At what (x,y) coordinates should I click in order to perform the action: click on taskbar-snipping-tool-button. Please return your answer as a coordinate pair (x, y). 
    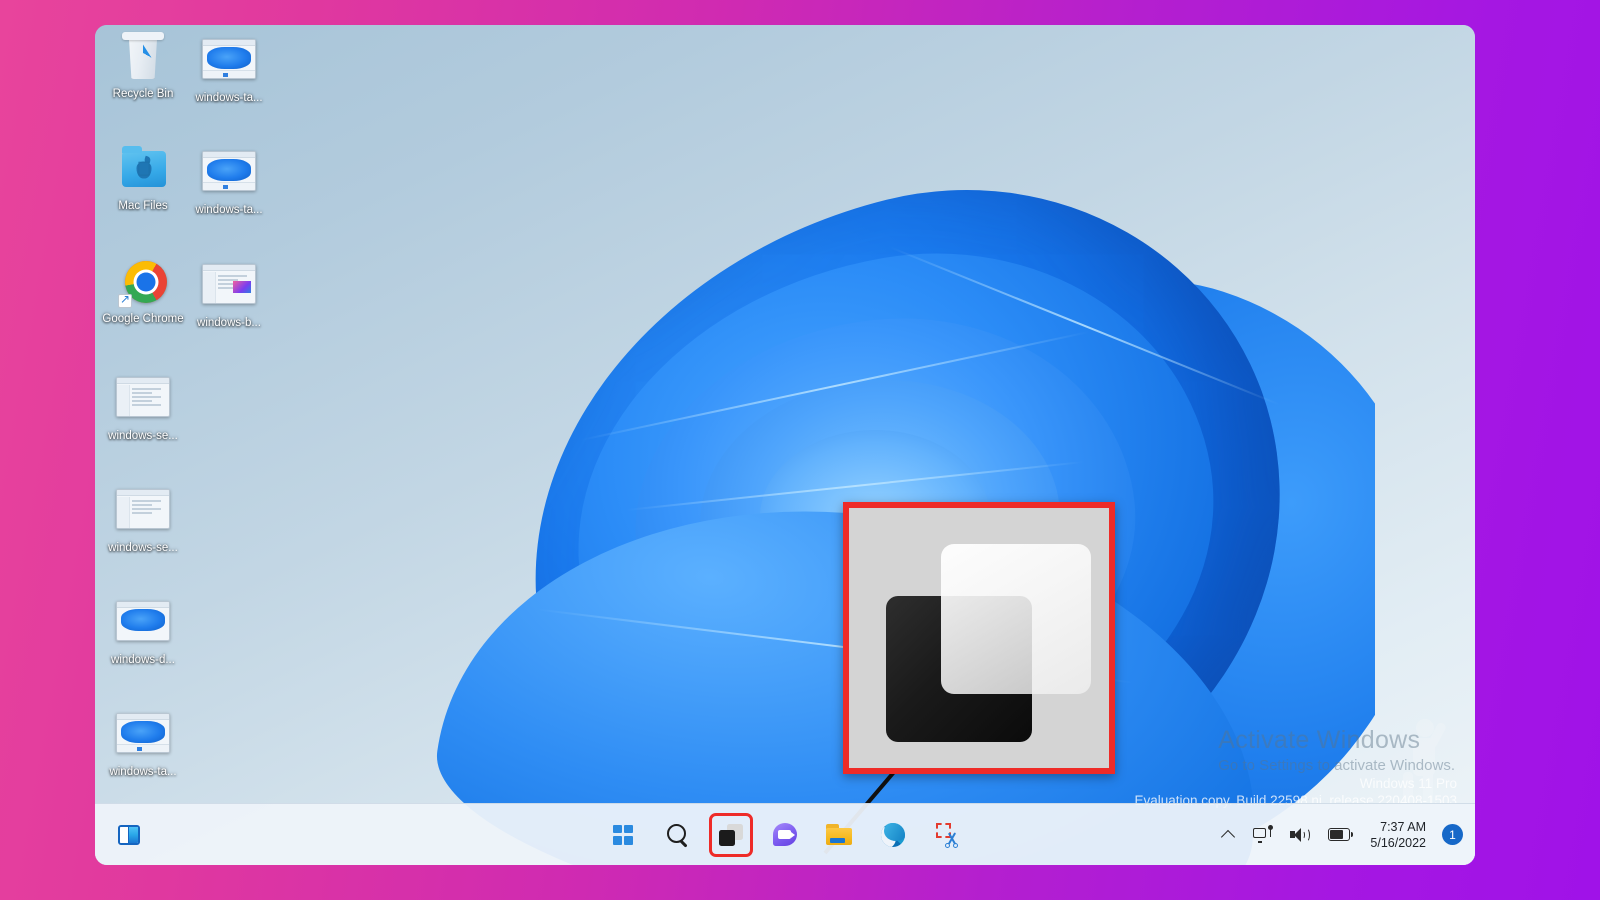
    Looking at the image, I should click on (947, 835).